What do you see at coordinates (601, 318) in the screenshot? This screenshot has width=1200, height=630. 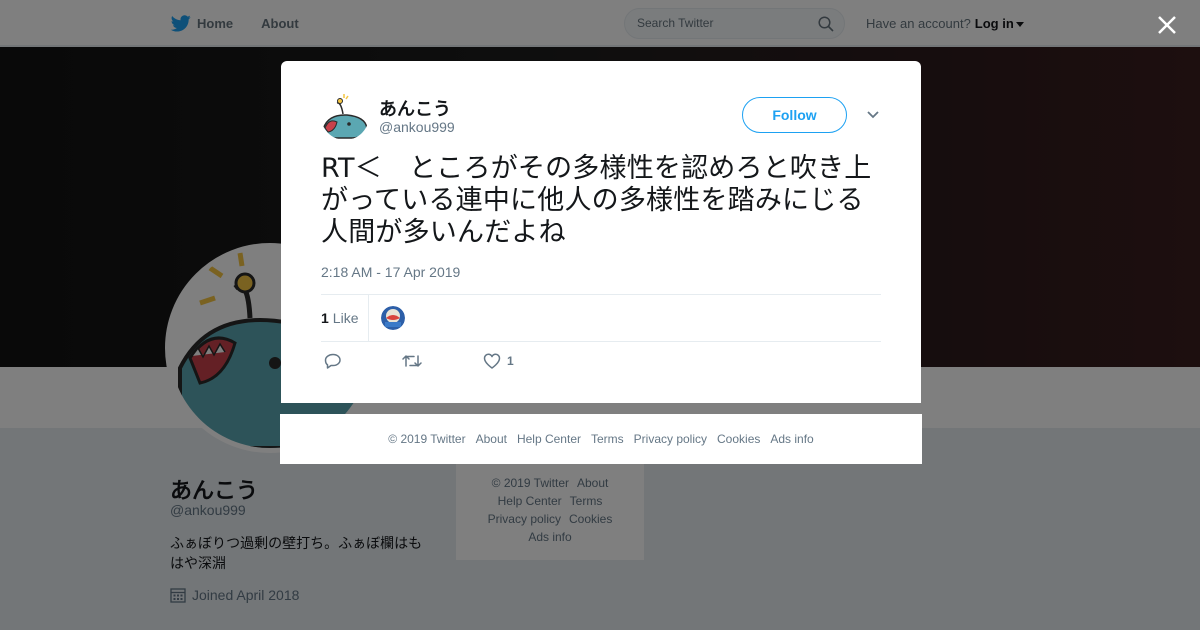 I see `tweet-stats: 1 Like` at bounding box center [601, 318].